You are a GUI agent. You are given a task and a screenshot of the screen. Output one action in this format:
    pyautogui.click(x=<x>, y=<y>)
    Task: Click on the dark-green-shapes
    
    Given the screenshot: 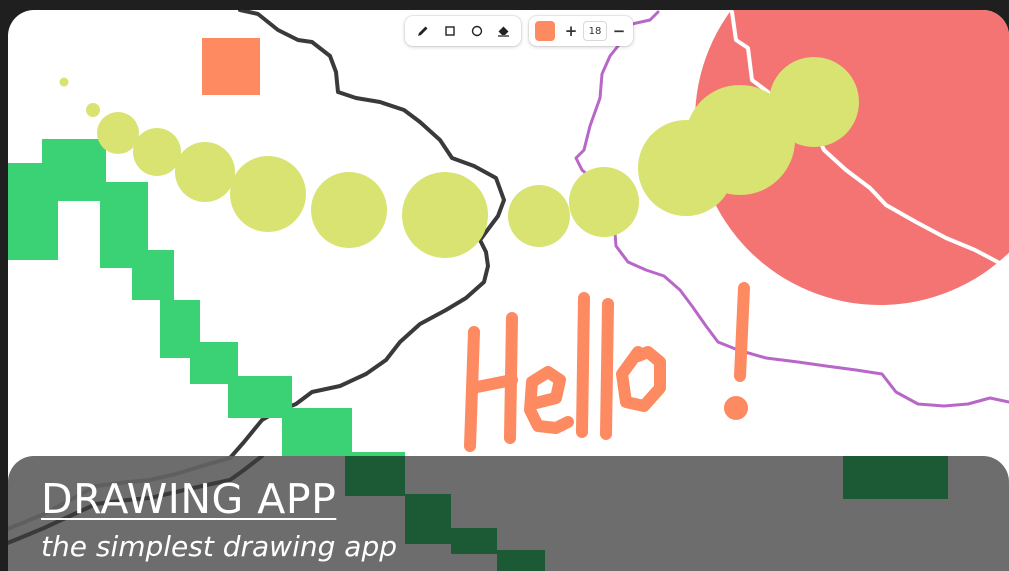 What is the action you would take?
    pyautogui.click(x=646, y=513)
    